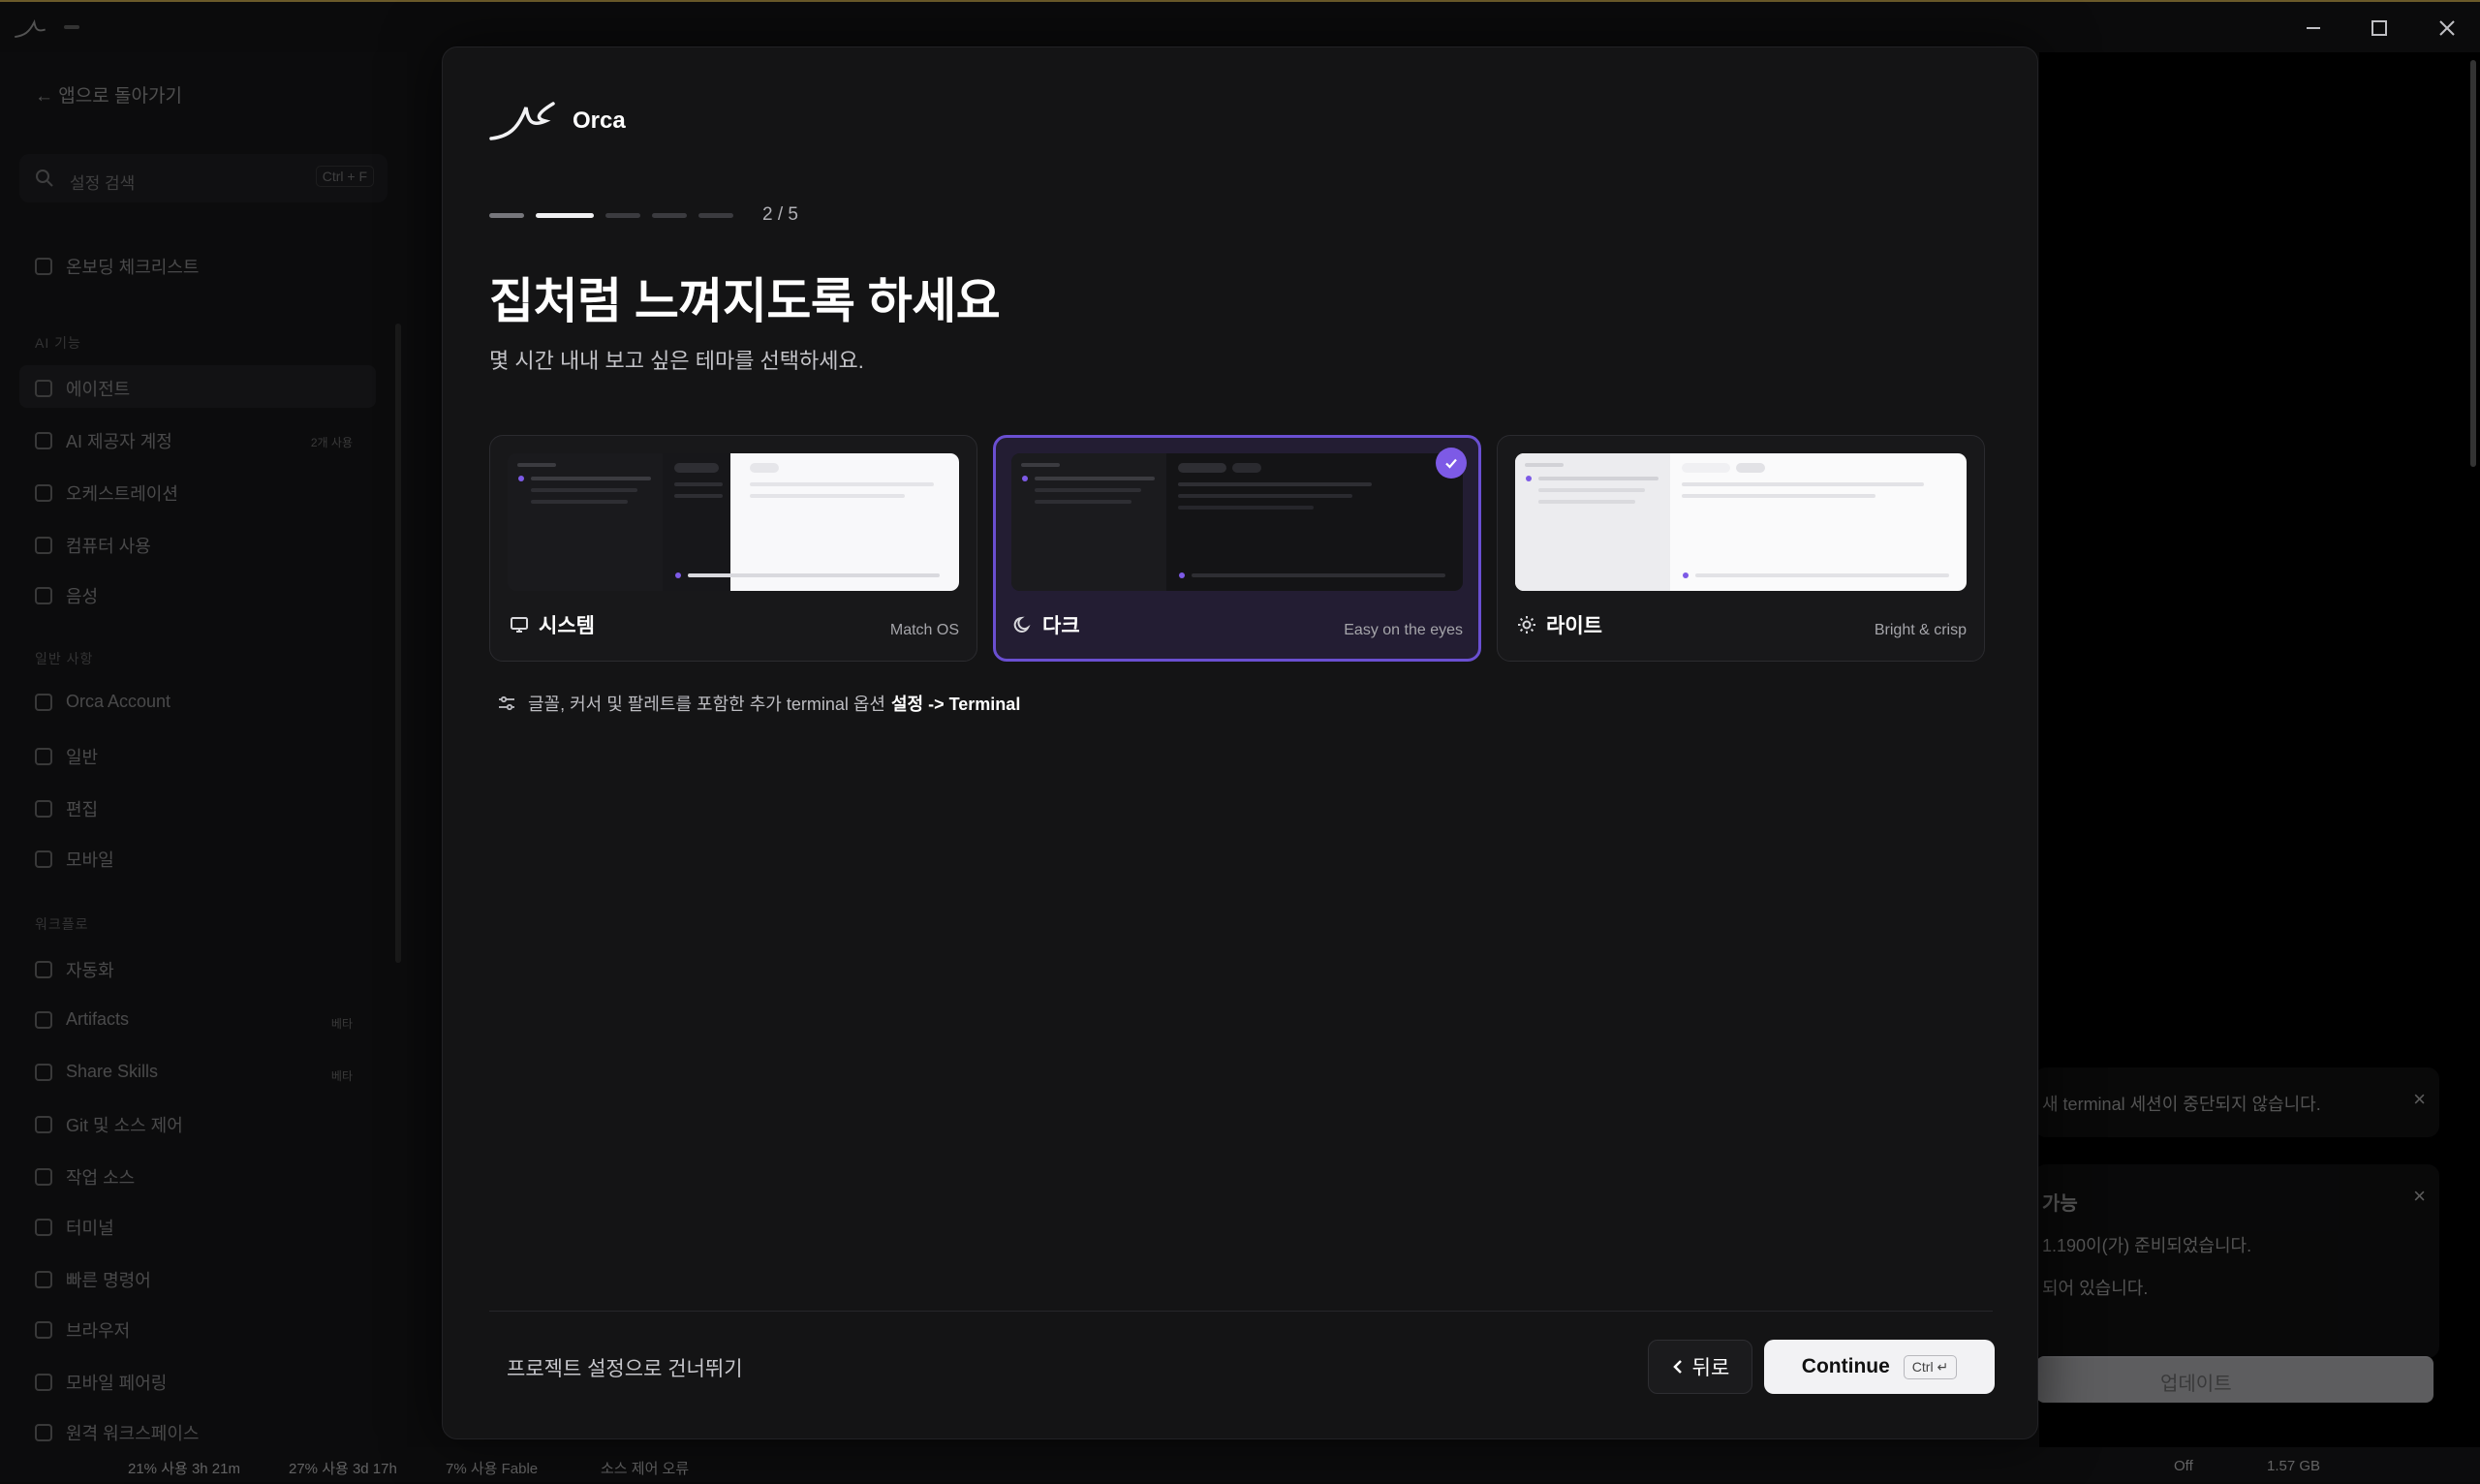 The image size is (2480, 1484). I want to click on theme-preview-light, so click(1741, 522).